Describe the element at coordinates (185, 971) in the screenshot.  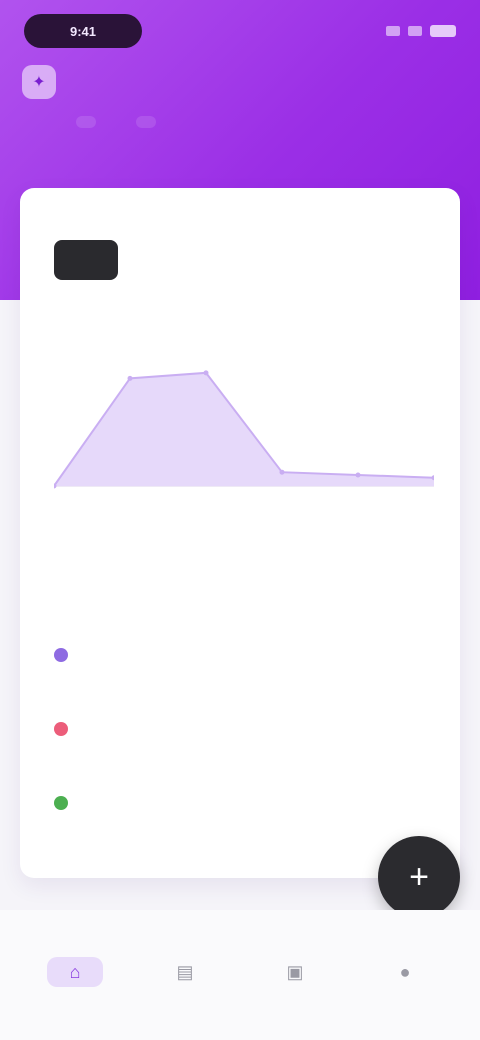
I see `chart-icon: ▤` at that location.